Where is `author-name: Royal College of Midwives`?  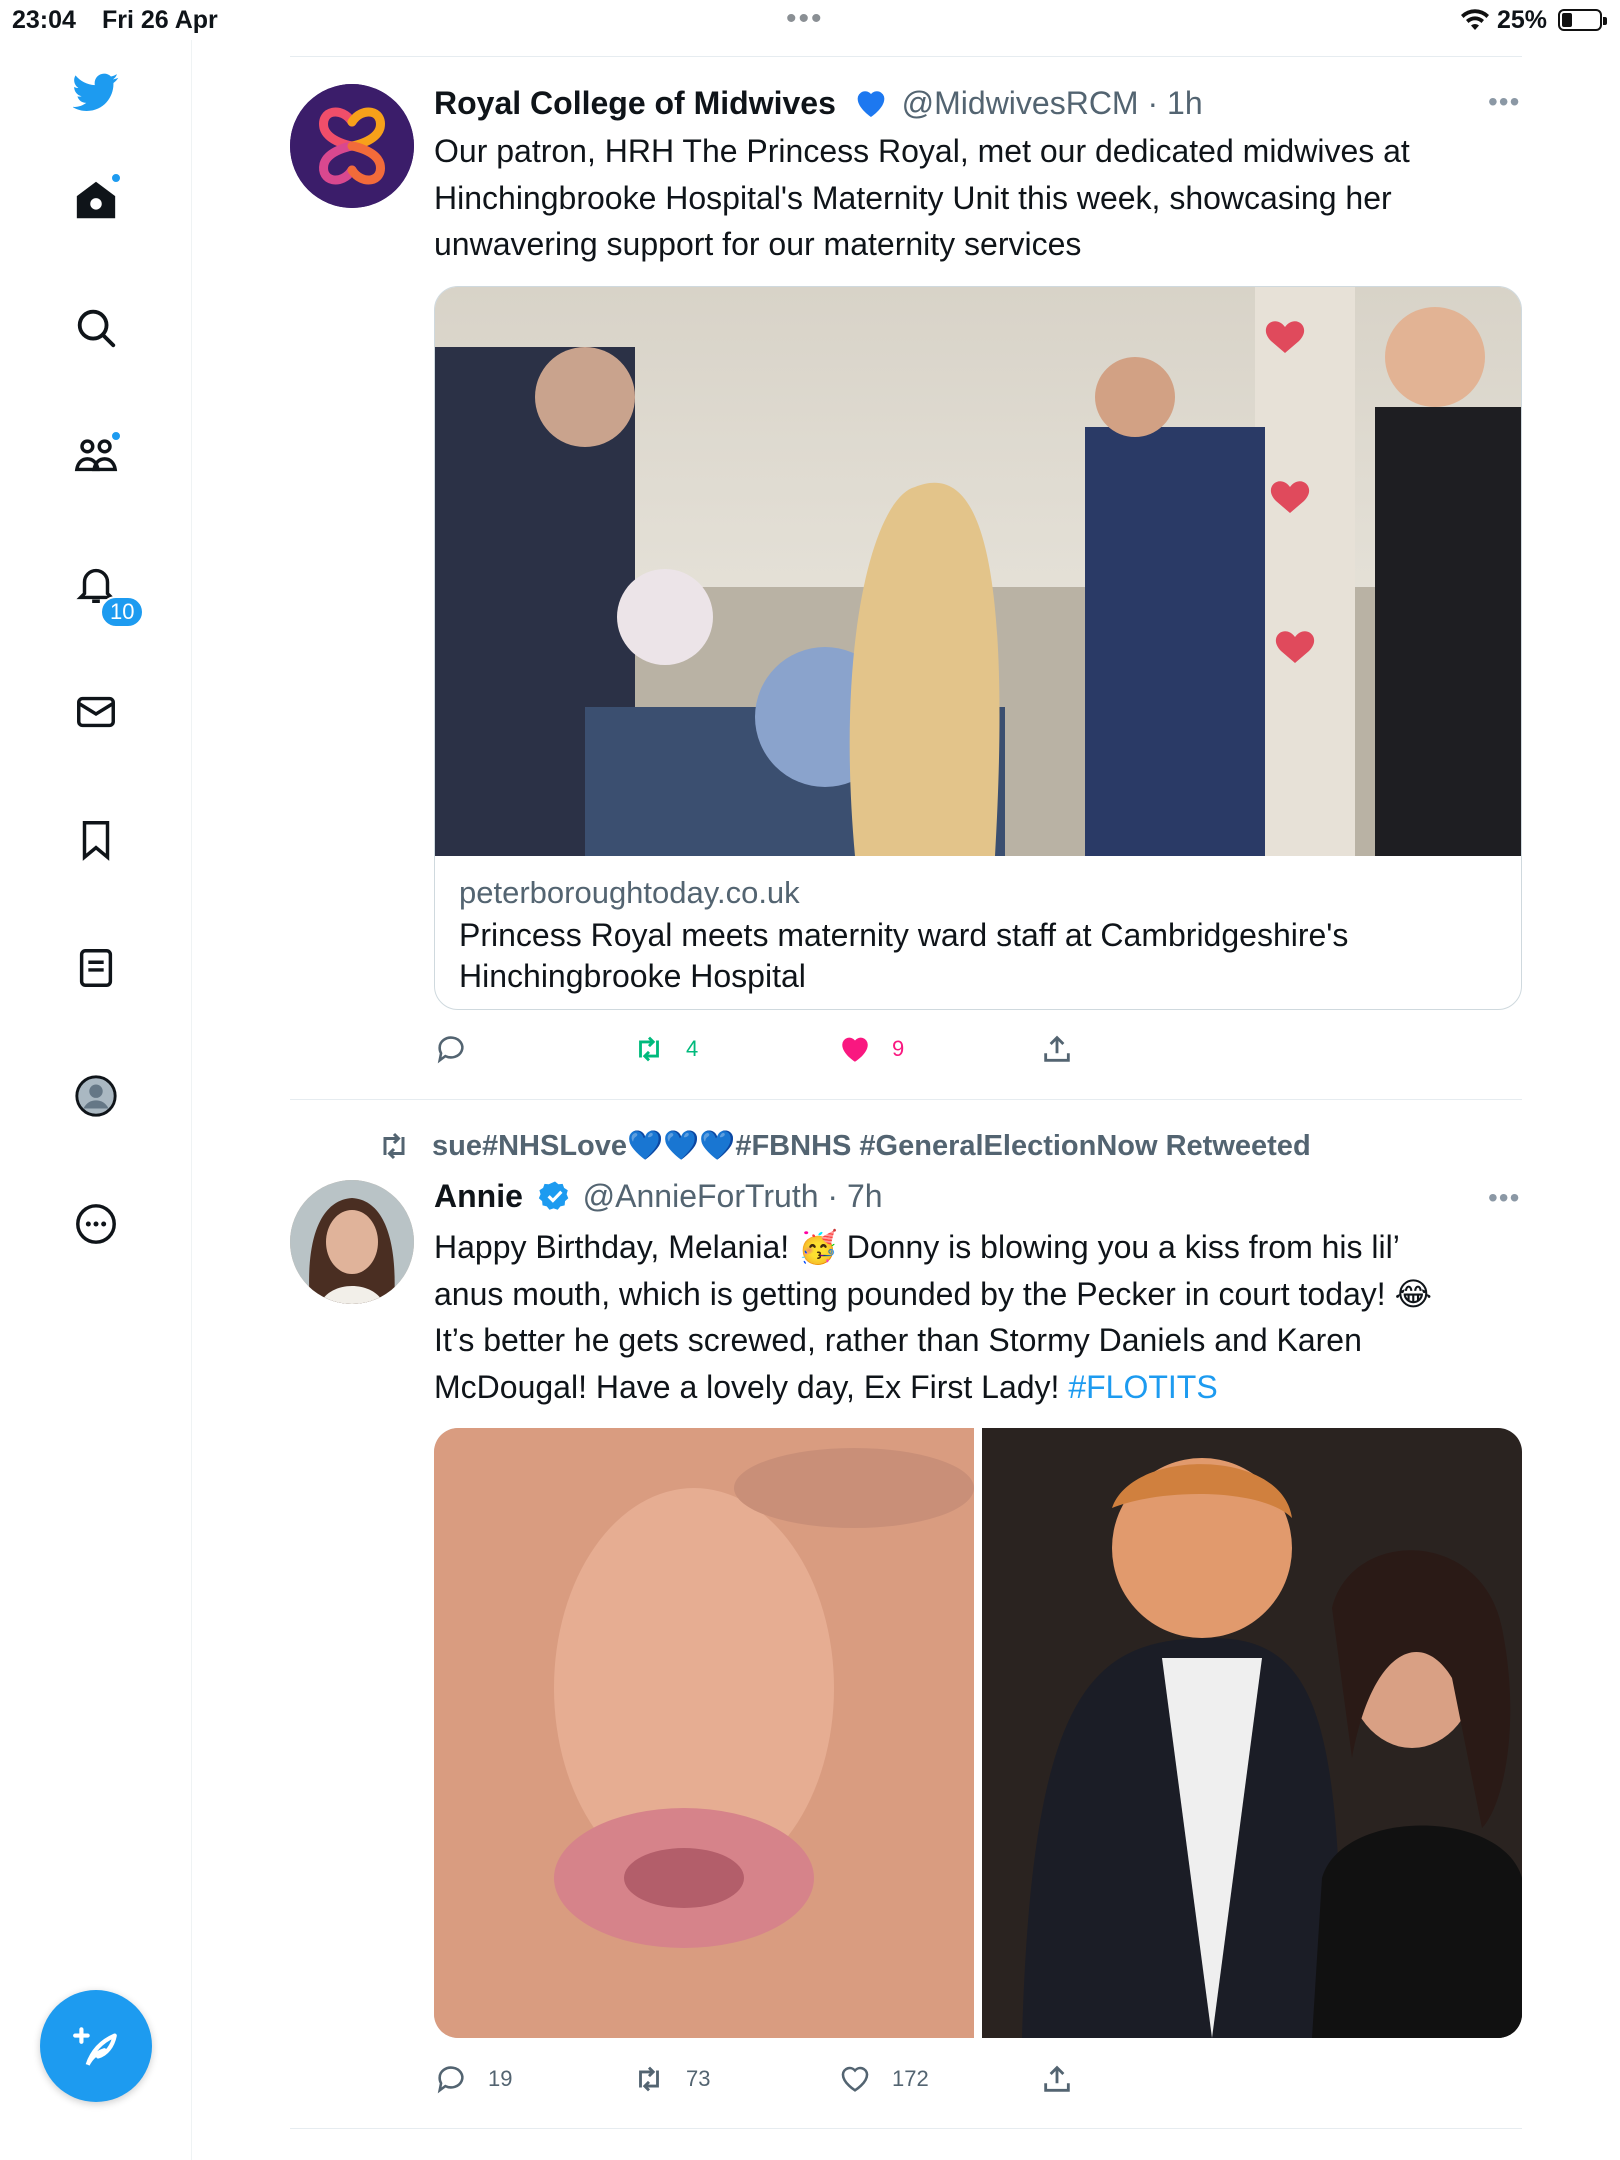
author-name: Royal College of Midwives is located at coordinates (635, 103).